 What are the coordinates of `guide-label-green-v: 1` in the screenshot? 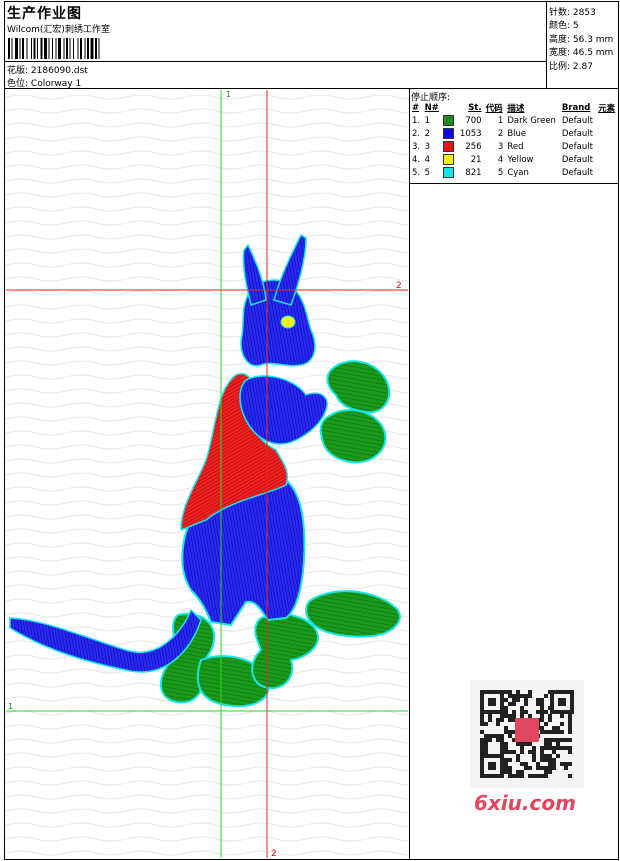 It's located at (228, 94).